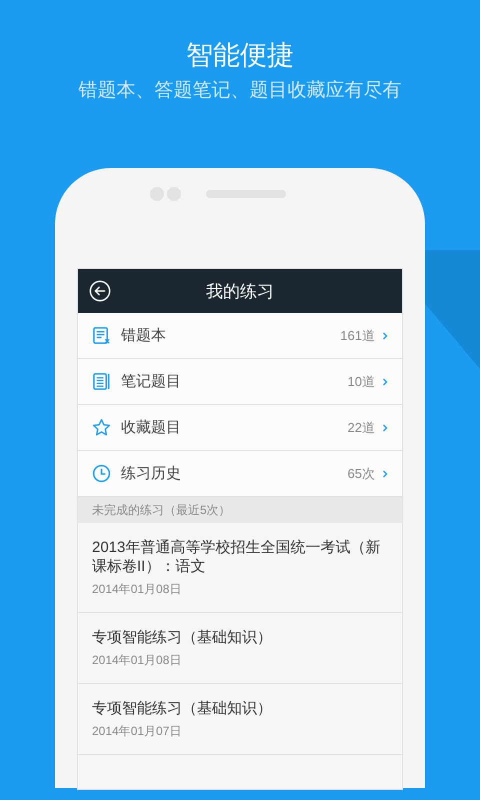 This screenshot has width=480, height=800. I want to click on menu-item: 错题本 161道, so click(240, 336).